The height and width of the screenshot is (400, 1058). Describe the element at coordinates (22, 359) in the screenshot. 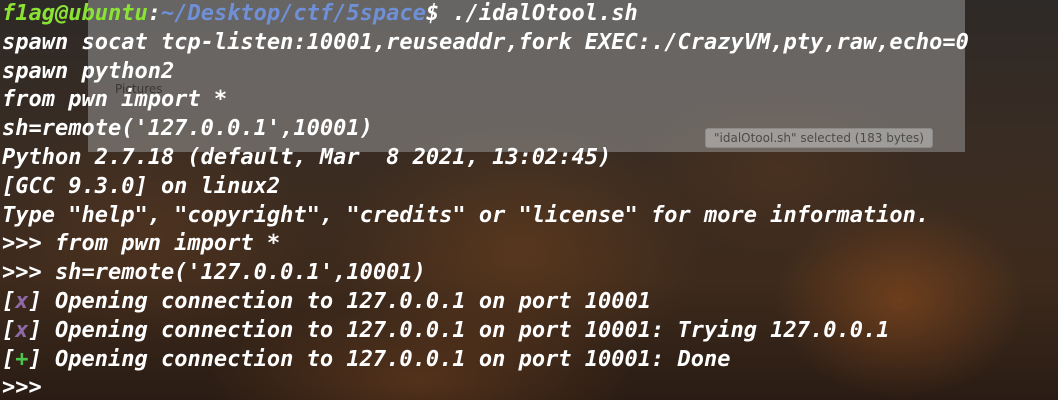

I see `status-mark-plus: +` at that location.